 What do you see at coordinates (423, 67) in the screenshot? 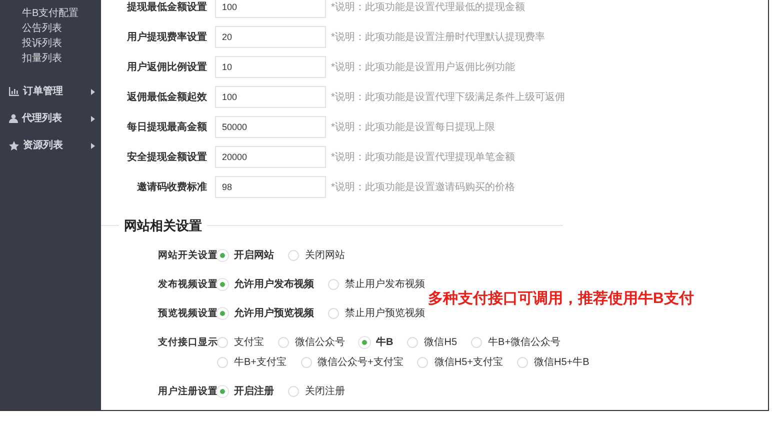
I see `help-note: *说明：此项功能是设置用户返佣比例功能` at bounding box center [423, 67].